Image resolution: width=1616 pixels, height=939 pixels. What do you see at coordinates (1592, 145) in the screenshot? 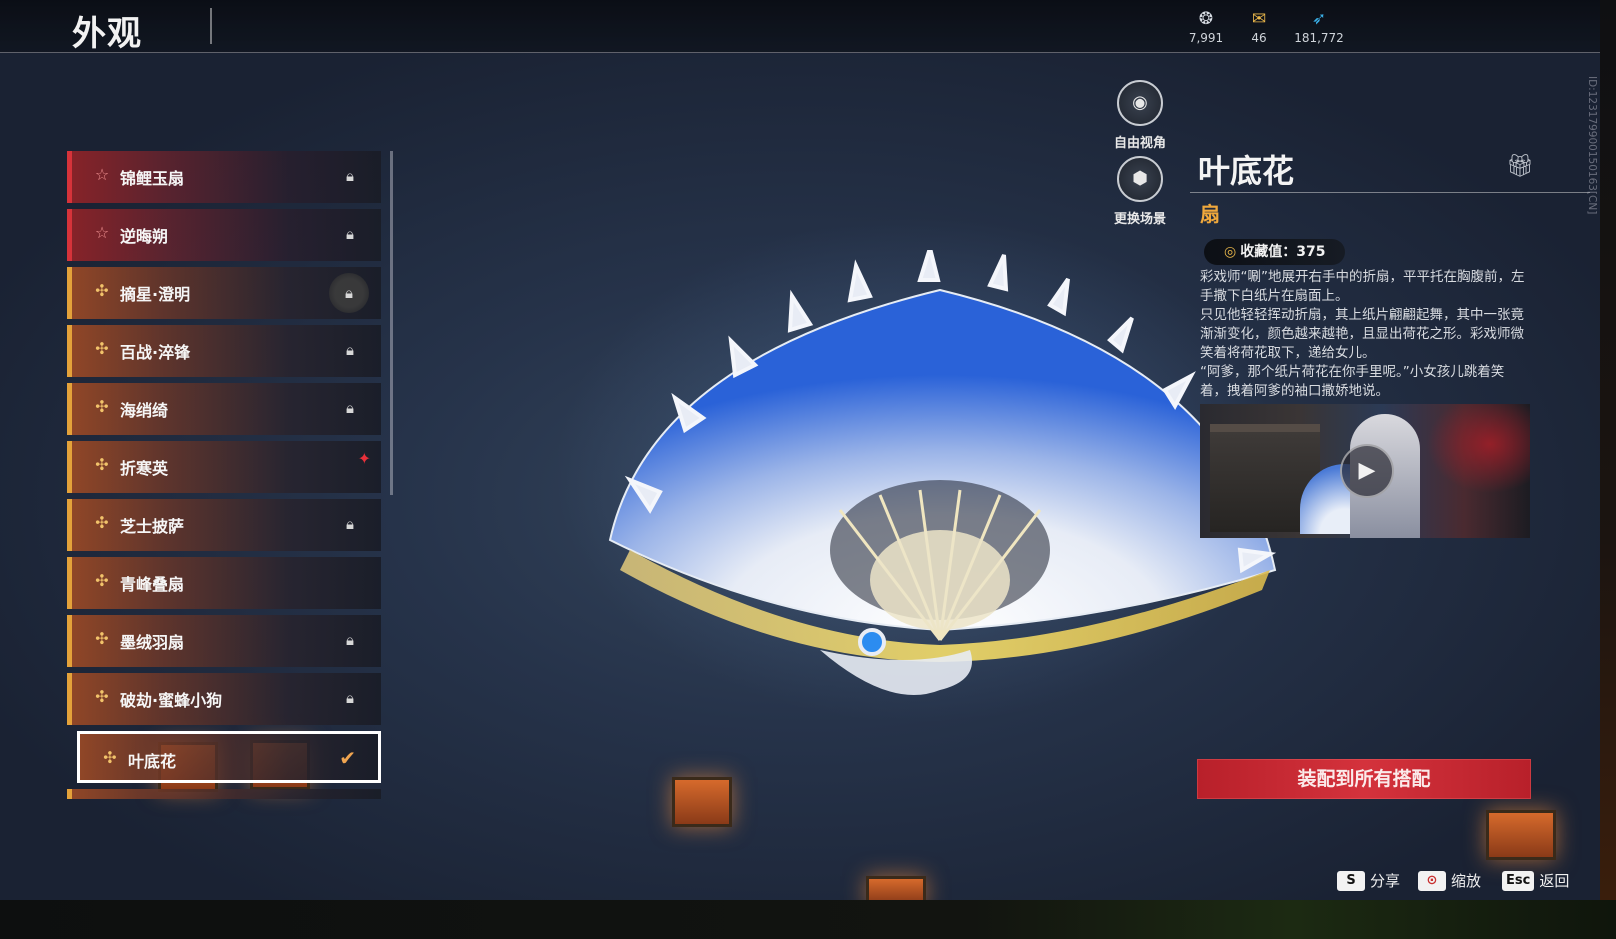
I see `client-id-text: ID:1231799001501​63[CN]` at bounding box center [1592, 145].